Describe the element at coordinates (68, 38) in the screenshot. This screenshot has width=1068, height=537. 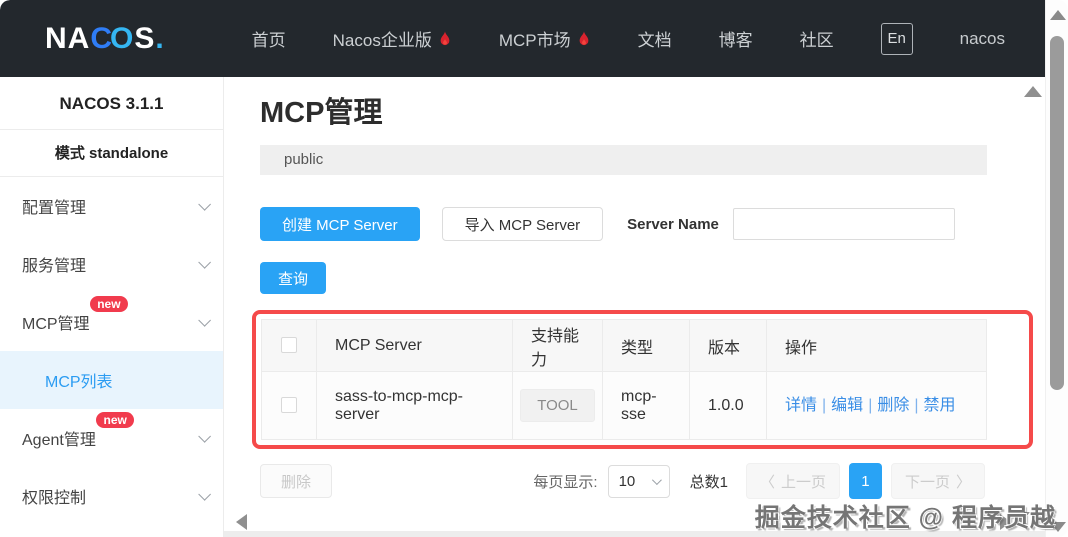
I see `logo-text: NA` at that location.